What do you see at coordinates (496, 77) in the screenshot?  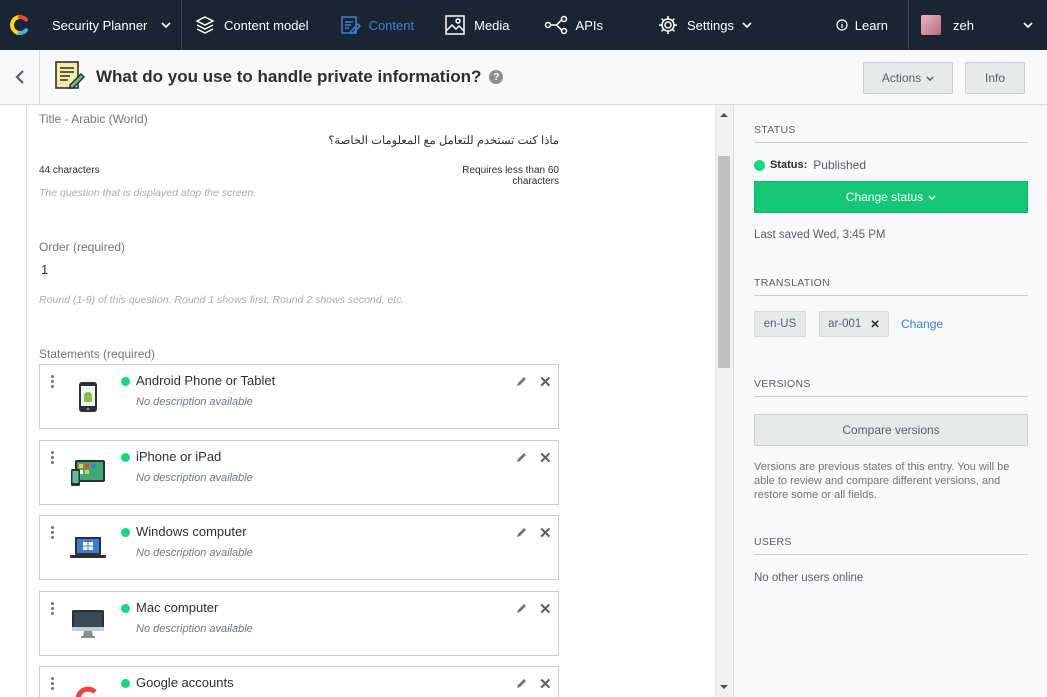 I see `help-icon: ?` at bounding box center [496, 77].